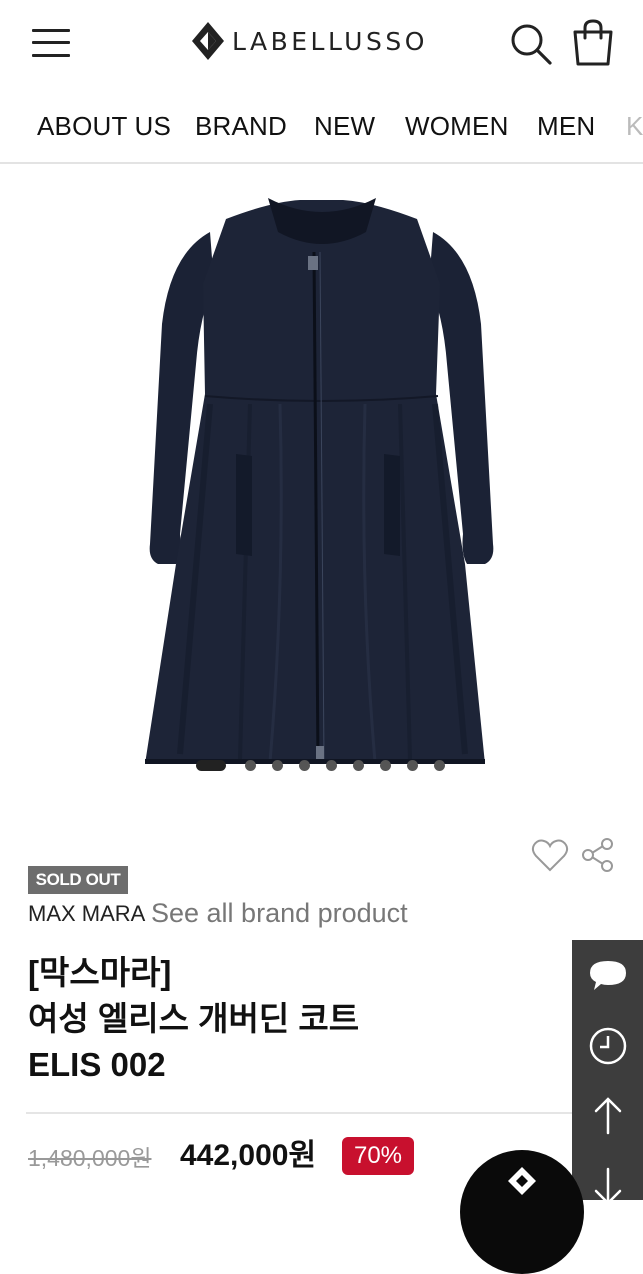 This screenshot has width=643, height=1274. Describe the element at coordinates (97, 1064) in the screenshot. I see `product-title-line: ELIS 002` at that location.